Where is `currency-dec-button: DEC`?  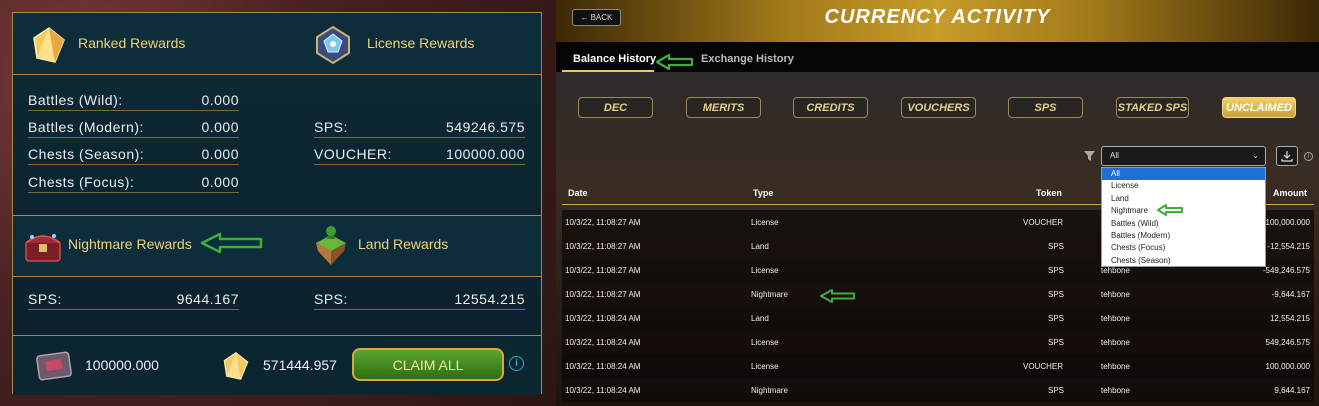
currency-dec-button: DEC is located at coordinates (615, 107).